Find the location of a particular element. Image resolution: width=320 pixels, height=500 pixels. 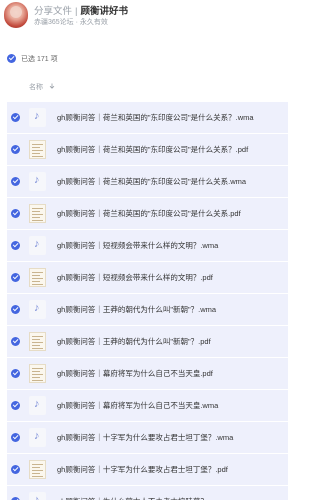

file-name: gh顾衡问答｜短视频会带来什么样的文明？.pdf is located at coordinates (135, 277).